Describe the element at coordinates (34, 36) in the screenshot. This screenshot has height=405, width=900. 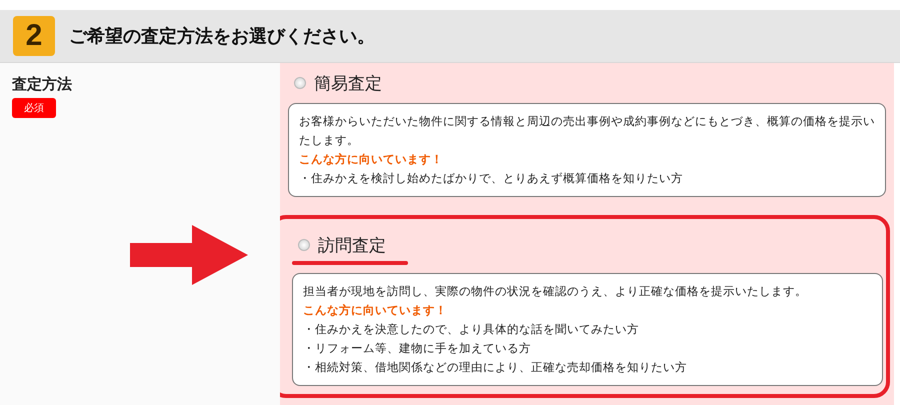
I see `step-number: 2` at that location.